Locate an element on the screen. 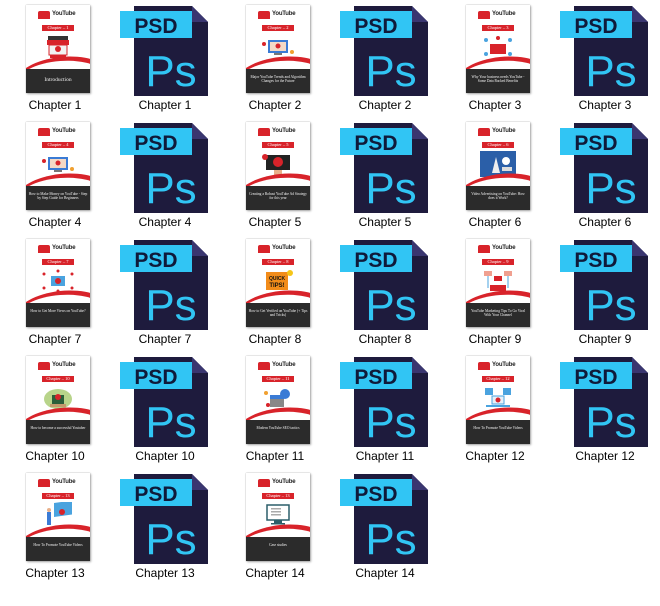 The width and height of the screenshot is (660, 606). psd-file-item: PSD Ps Chapter 11 is located at coordinates (385, 409).